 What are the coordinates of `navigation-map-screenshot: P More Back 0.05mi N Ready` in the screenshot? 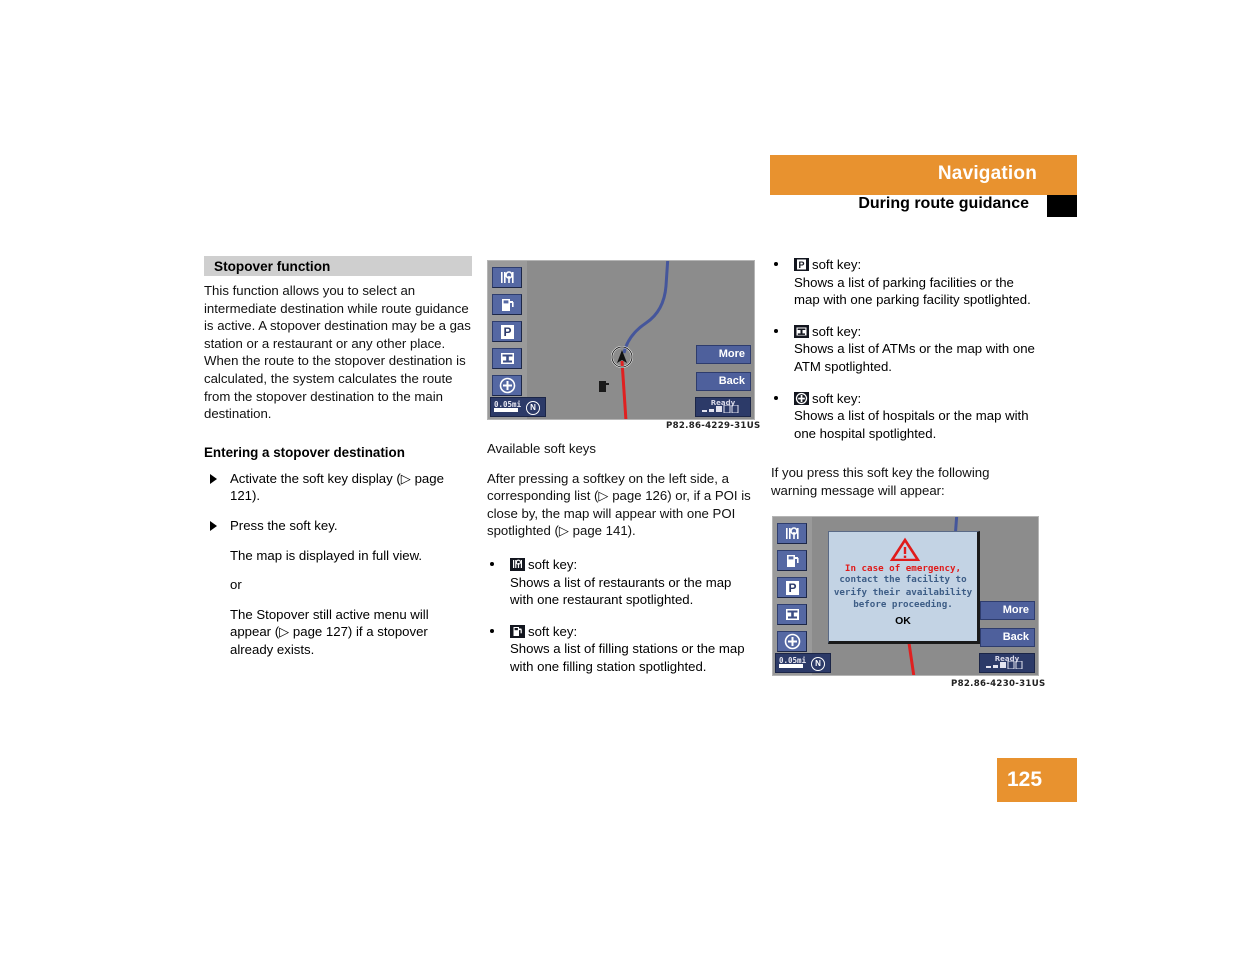 It's located at (621, 340).